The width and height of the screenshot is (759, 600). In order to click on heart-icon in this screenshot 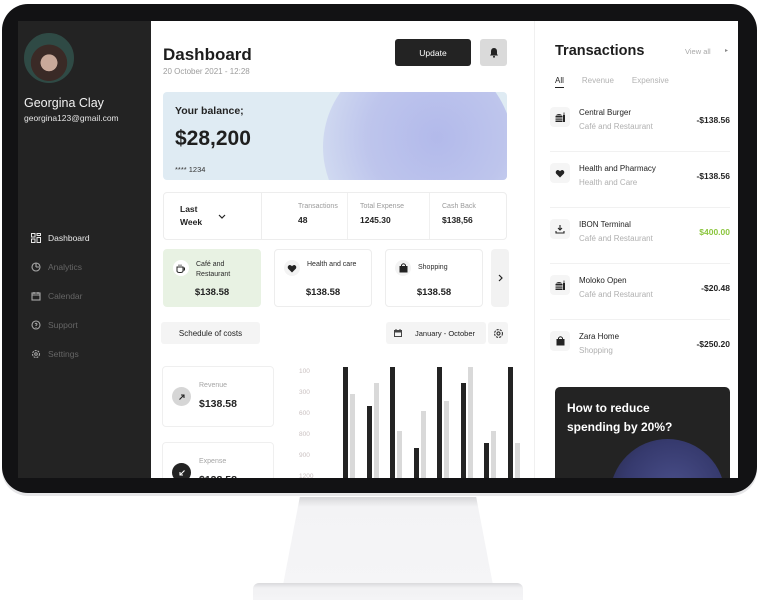, I will do `click(292, 268)`.